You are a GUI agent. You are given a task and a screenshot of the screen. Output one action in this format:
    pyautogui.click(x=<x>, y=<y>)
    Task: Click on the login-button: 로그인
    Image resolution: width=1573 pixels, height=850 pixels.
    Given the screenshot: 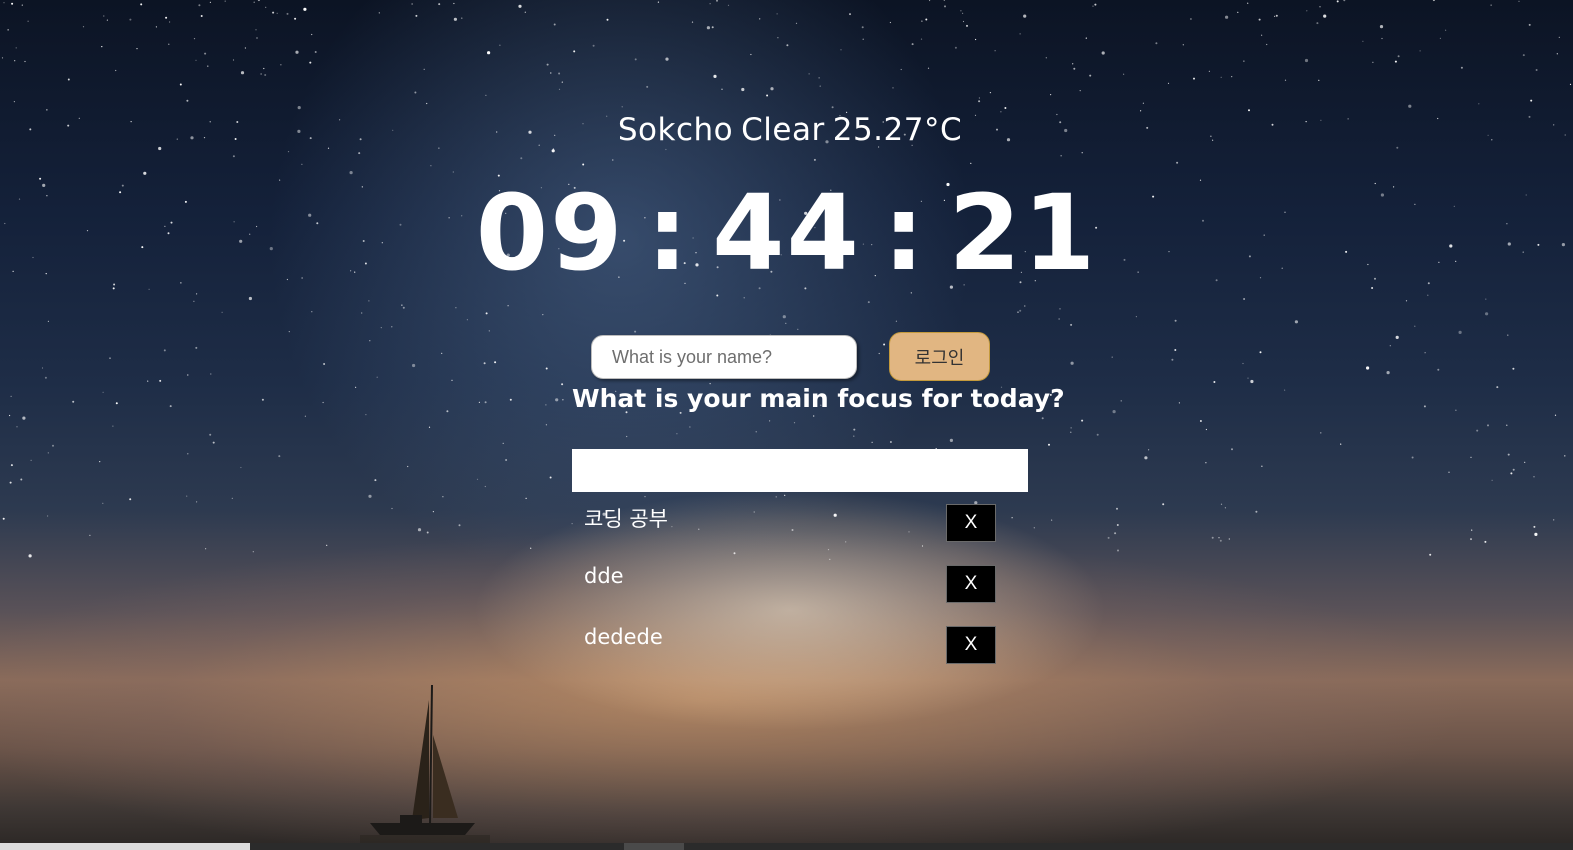 What is the action you would take?
    pyautogui.click(x=939, y=356)
    